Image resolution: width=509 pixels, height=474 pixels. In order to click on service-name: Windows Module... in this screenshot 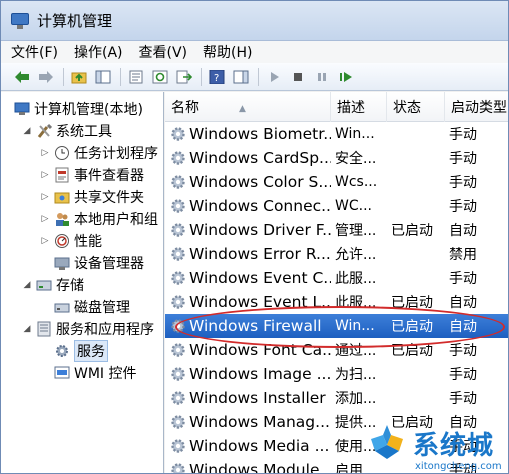, I will do `click(248, 467)`.